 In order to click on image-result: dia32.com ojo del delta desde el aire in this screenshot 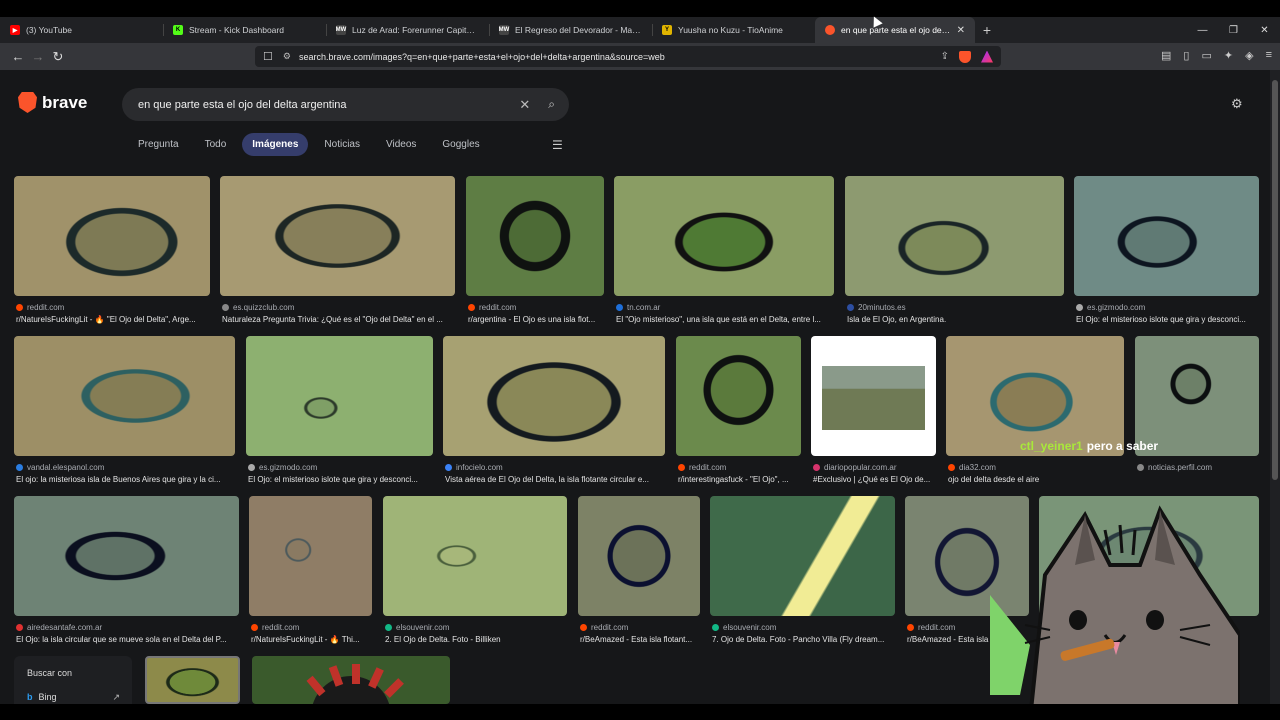, I will do `click(1035, 414)`.